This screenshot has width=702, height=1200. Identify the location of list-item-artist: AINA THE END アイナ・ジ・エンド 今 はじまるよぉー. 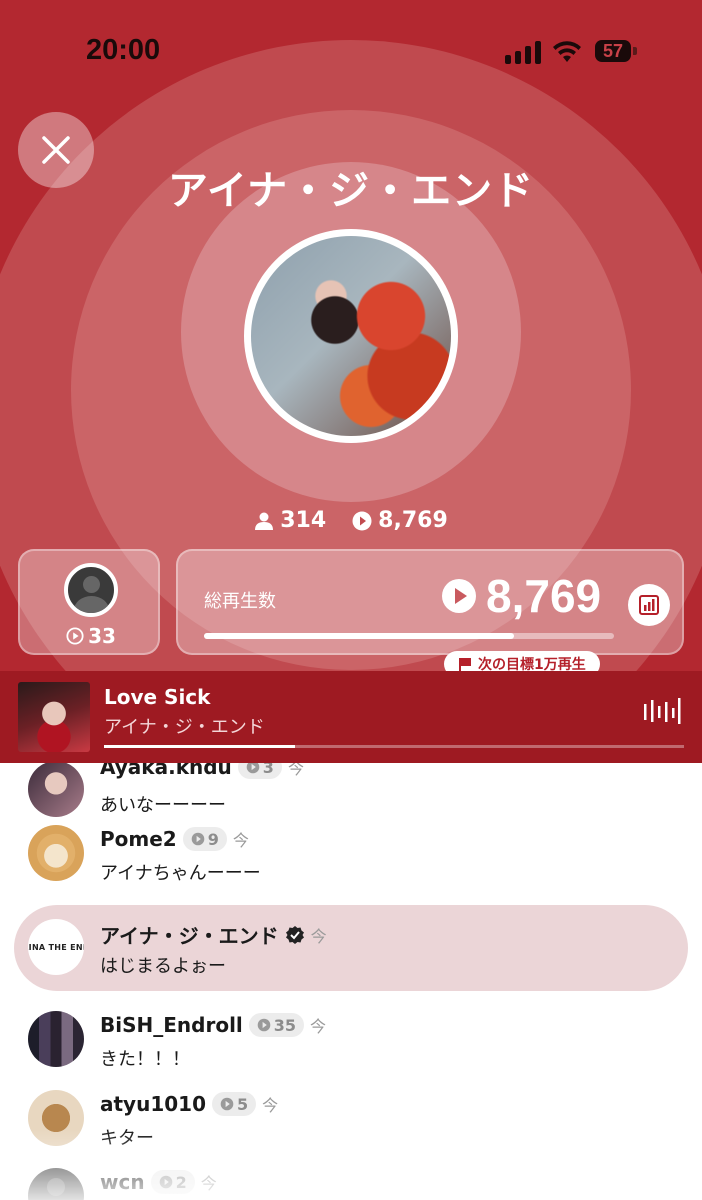
(351, 948).